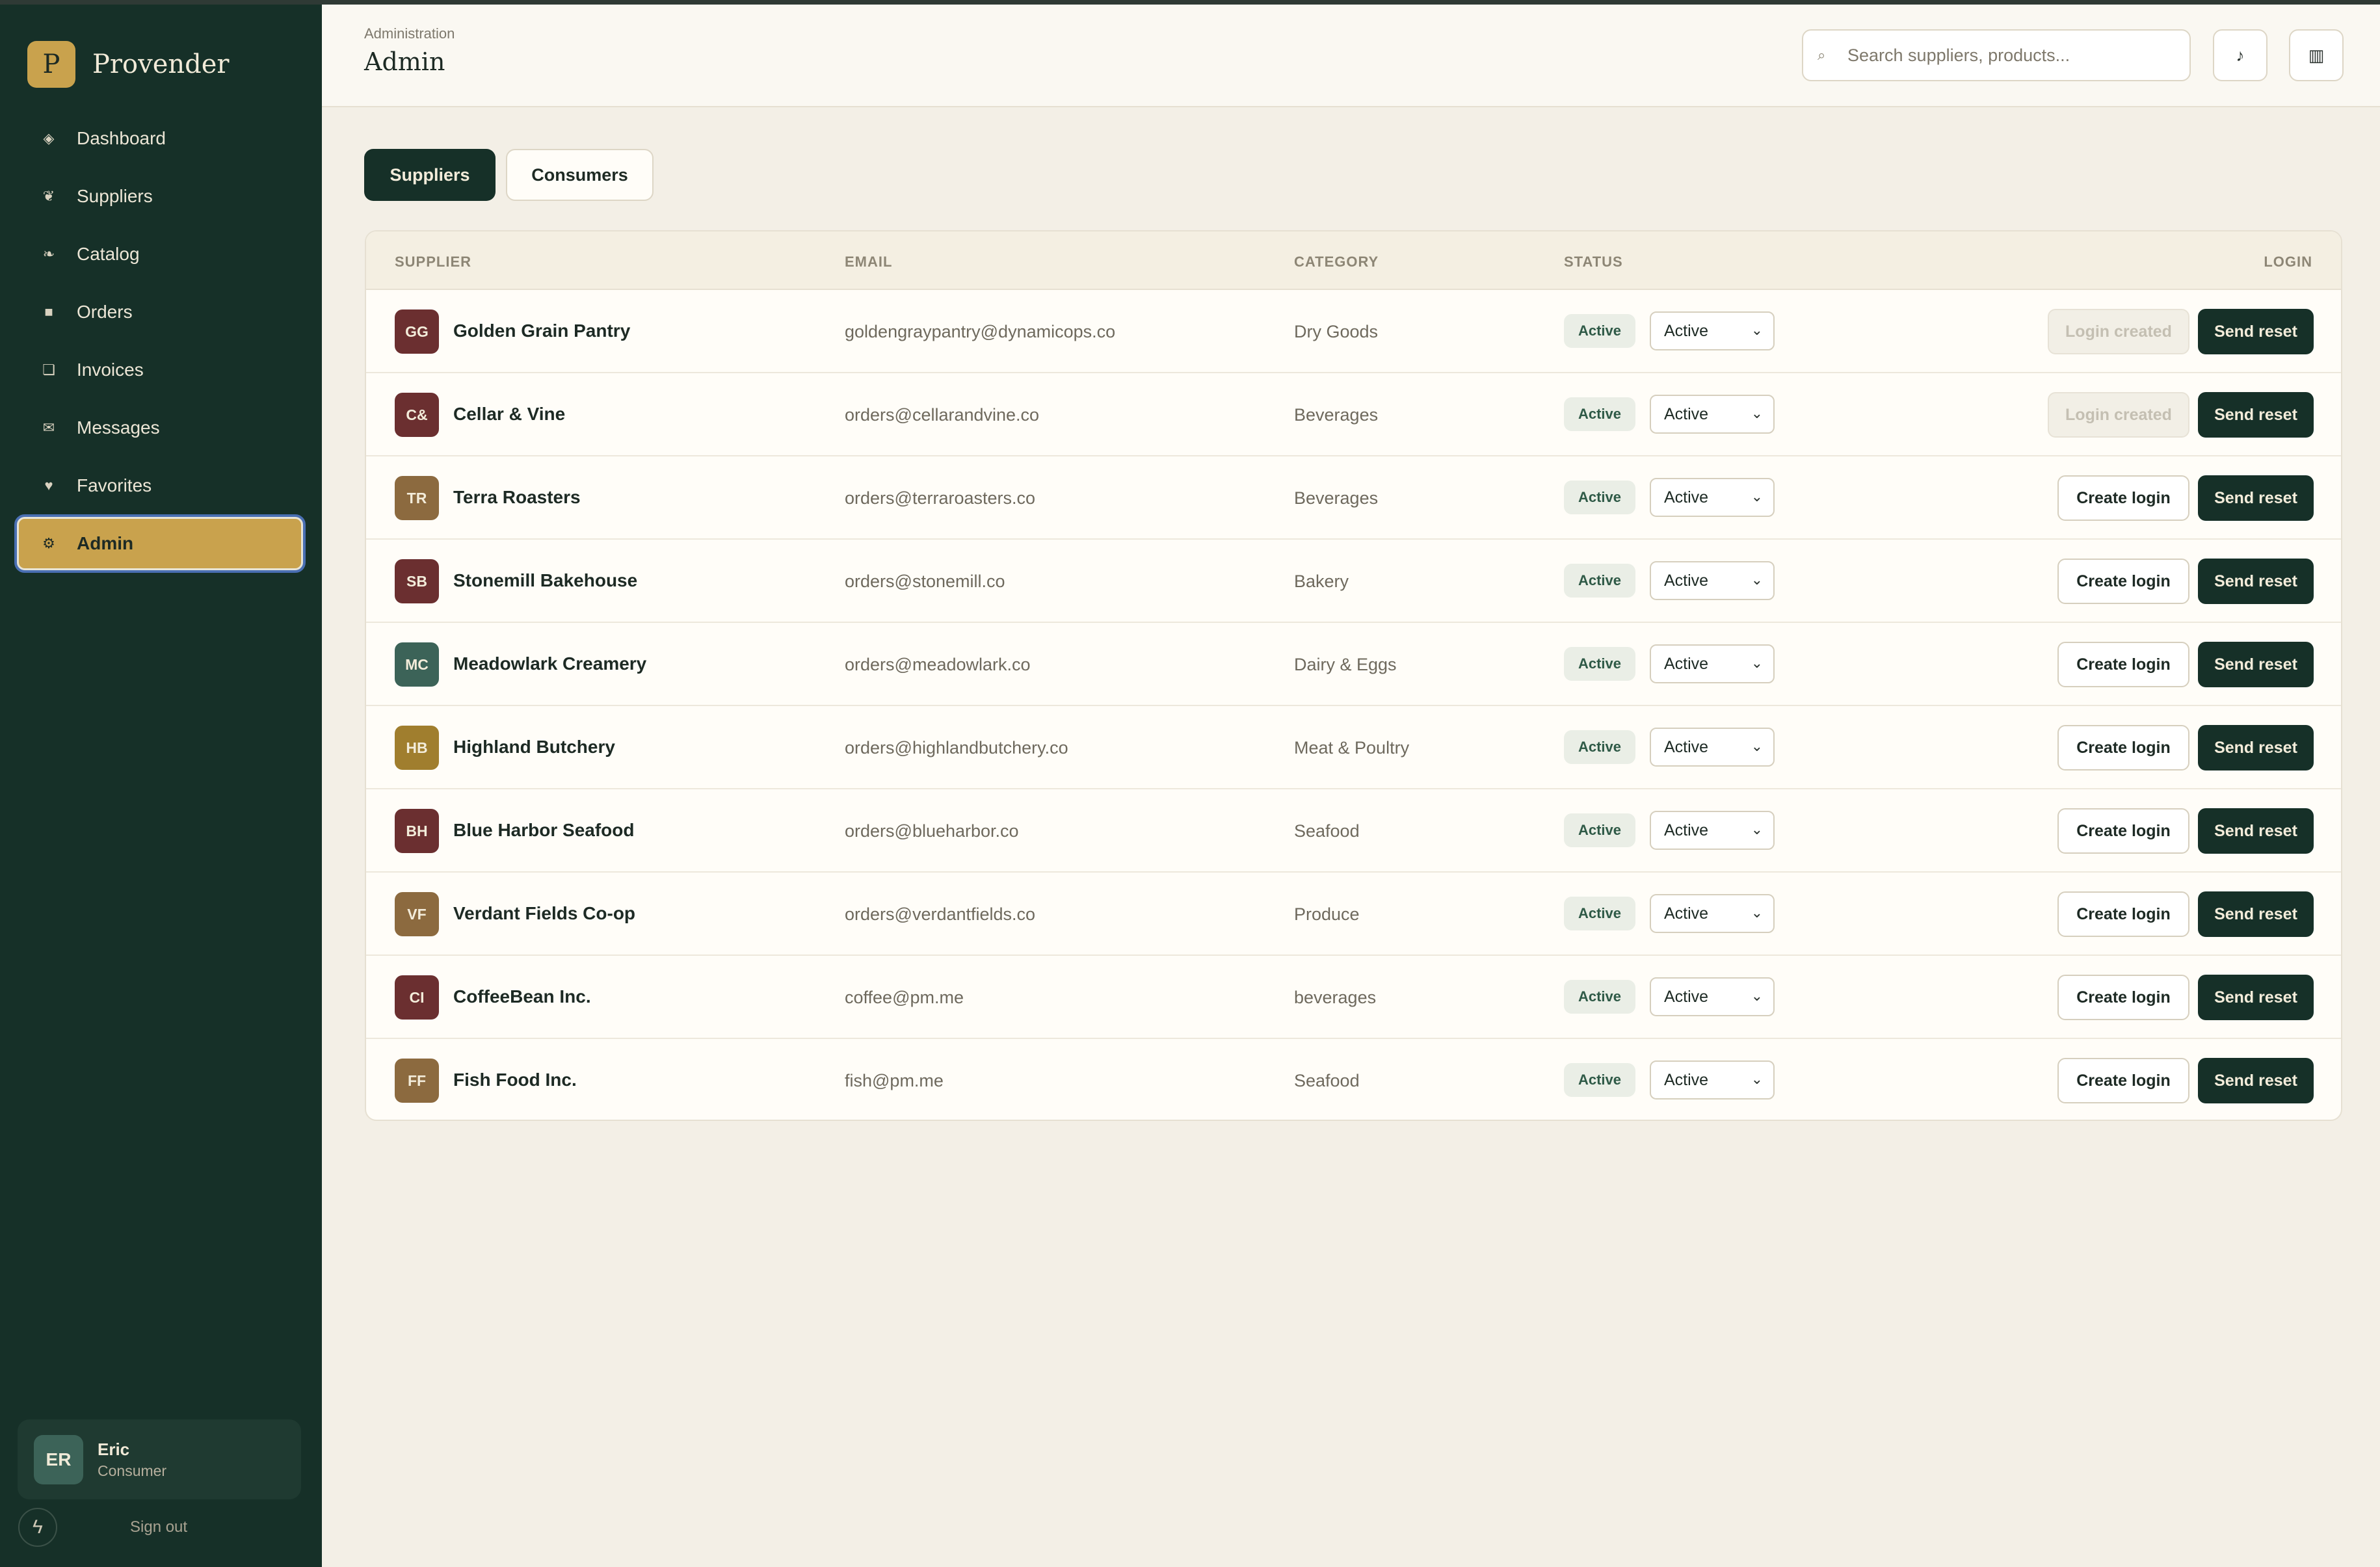  What do you see at coordinates (49, 138) in the screenshot?
I see `dashboard-icon: ◈` at bounding box center [49, 138].